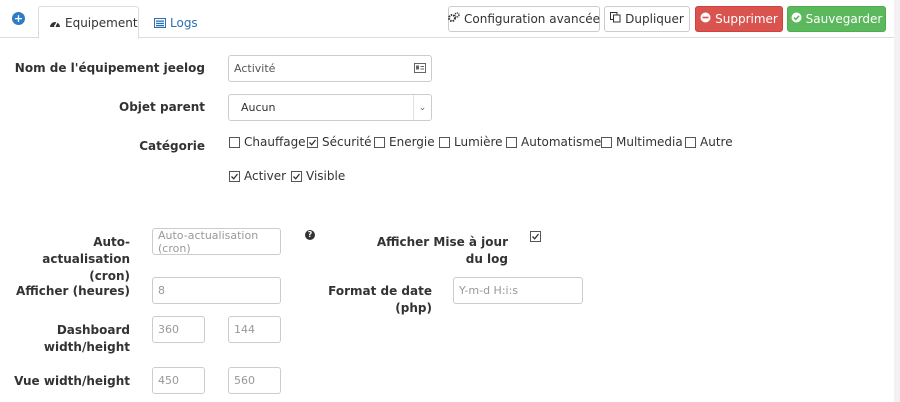 Image resolution: width=900 pixels, height=402 pixels. Describe the element at coordinates (419, 251) in the screenshot. I see `show-update-label: Afficher Mise à jour du log` at that location.